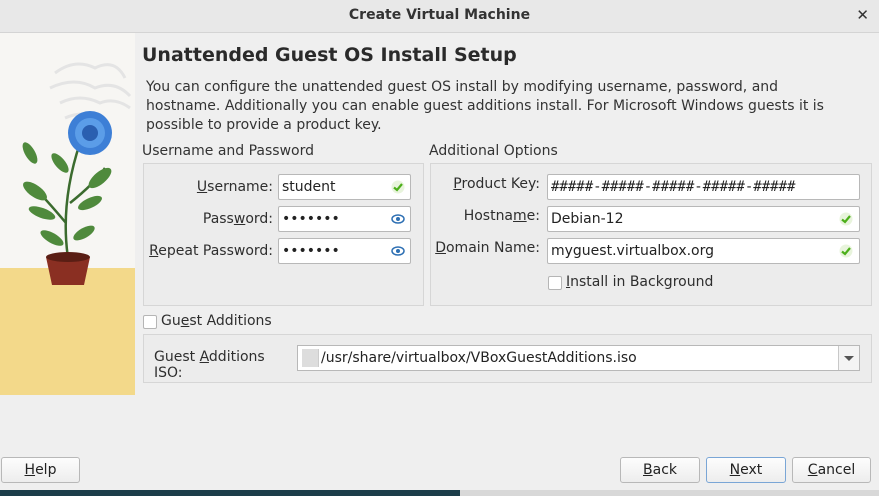 The width and height of the screenshot is (879, 496). What do you see at coordinates (660, 470) in the screenshot?
I see `back-button: Back` at bounding box center [660, 470].